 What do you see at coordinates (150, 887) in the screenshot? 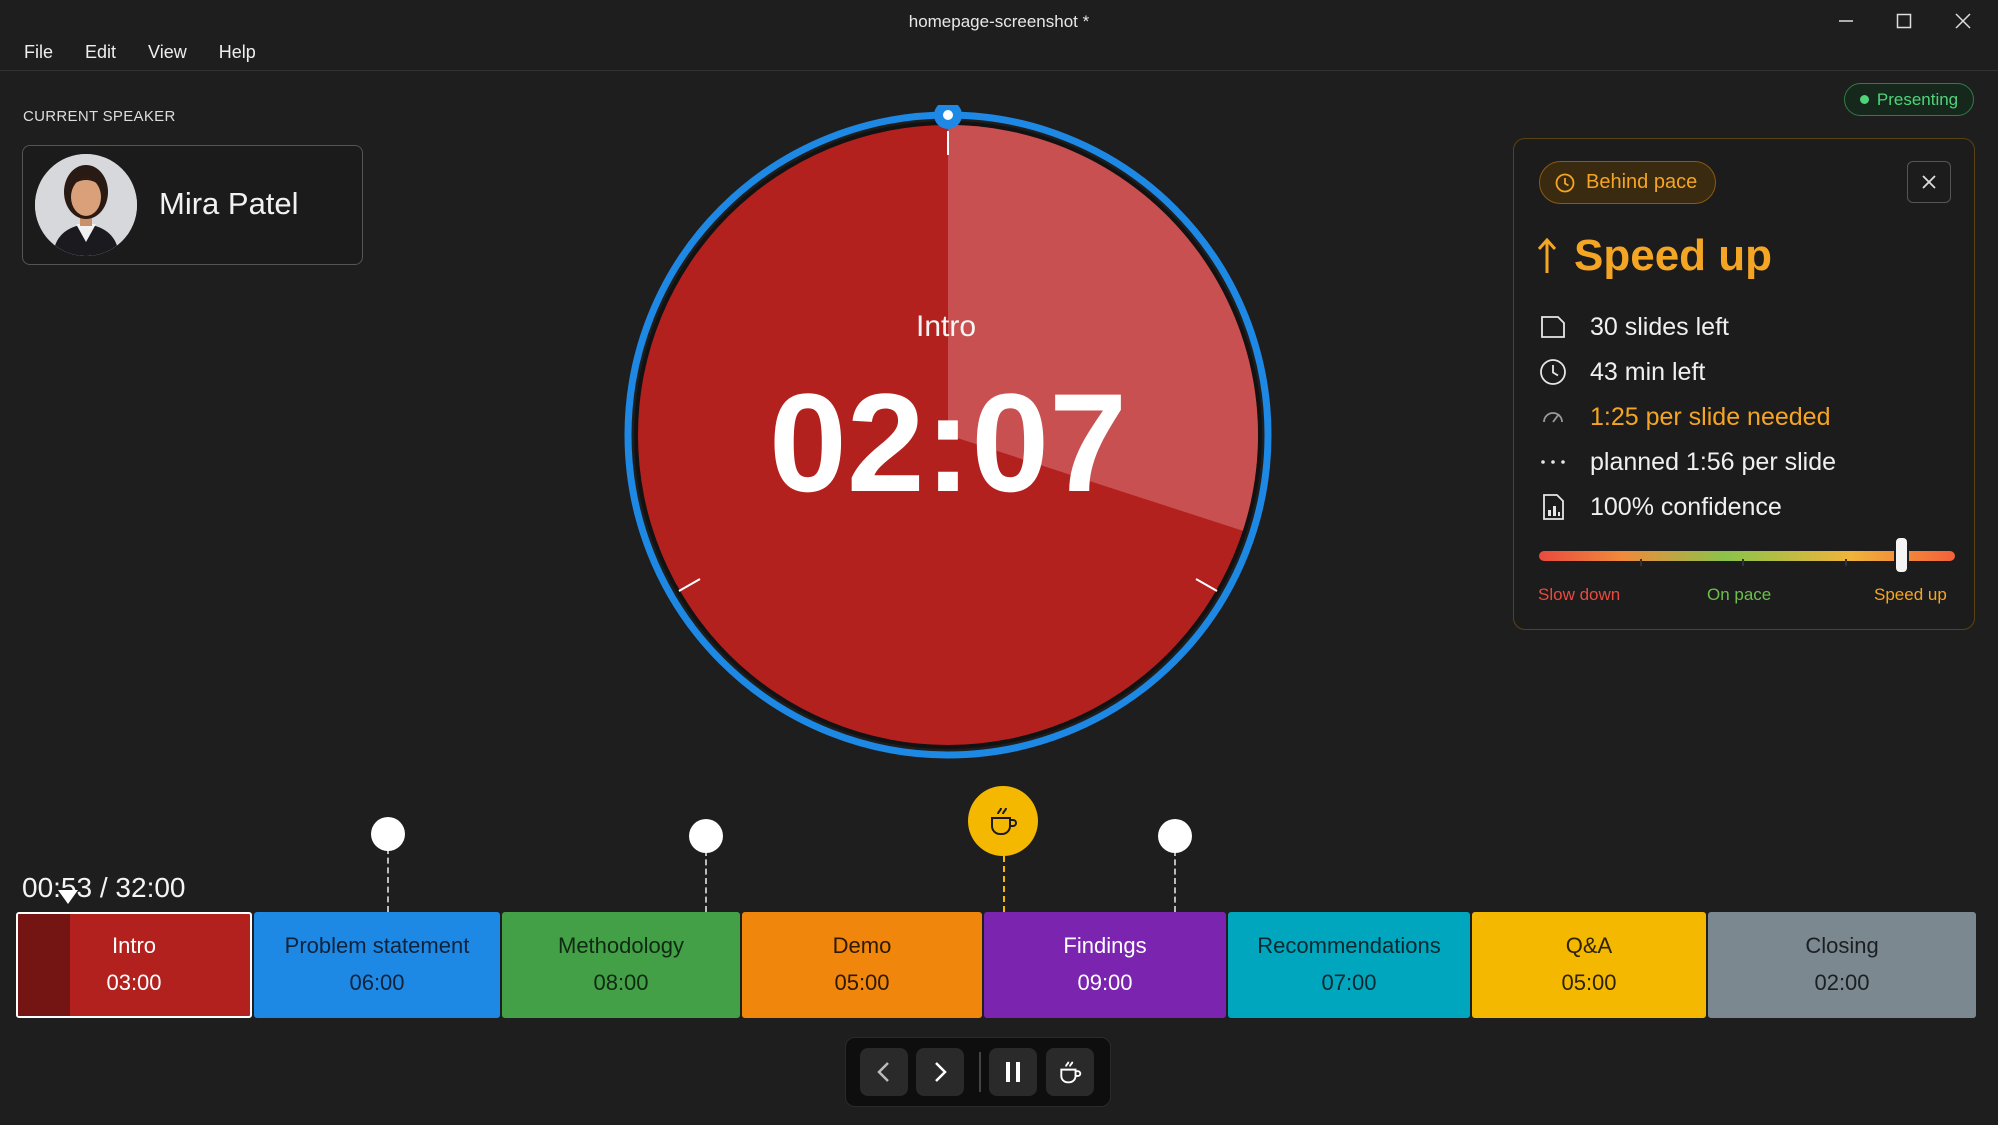
I see `total-time: 32:00` at bounding box center [150, 887].